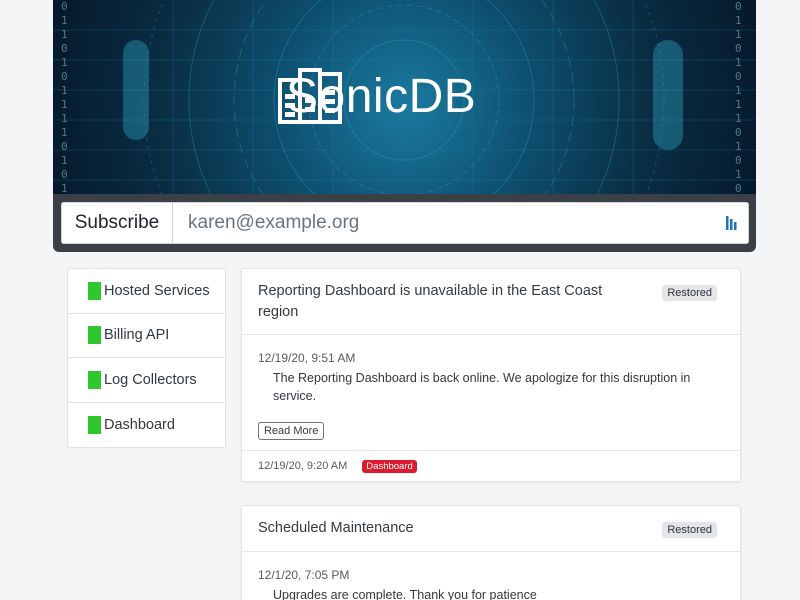  I want to click on password-manager-icon, so click(732, 223).